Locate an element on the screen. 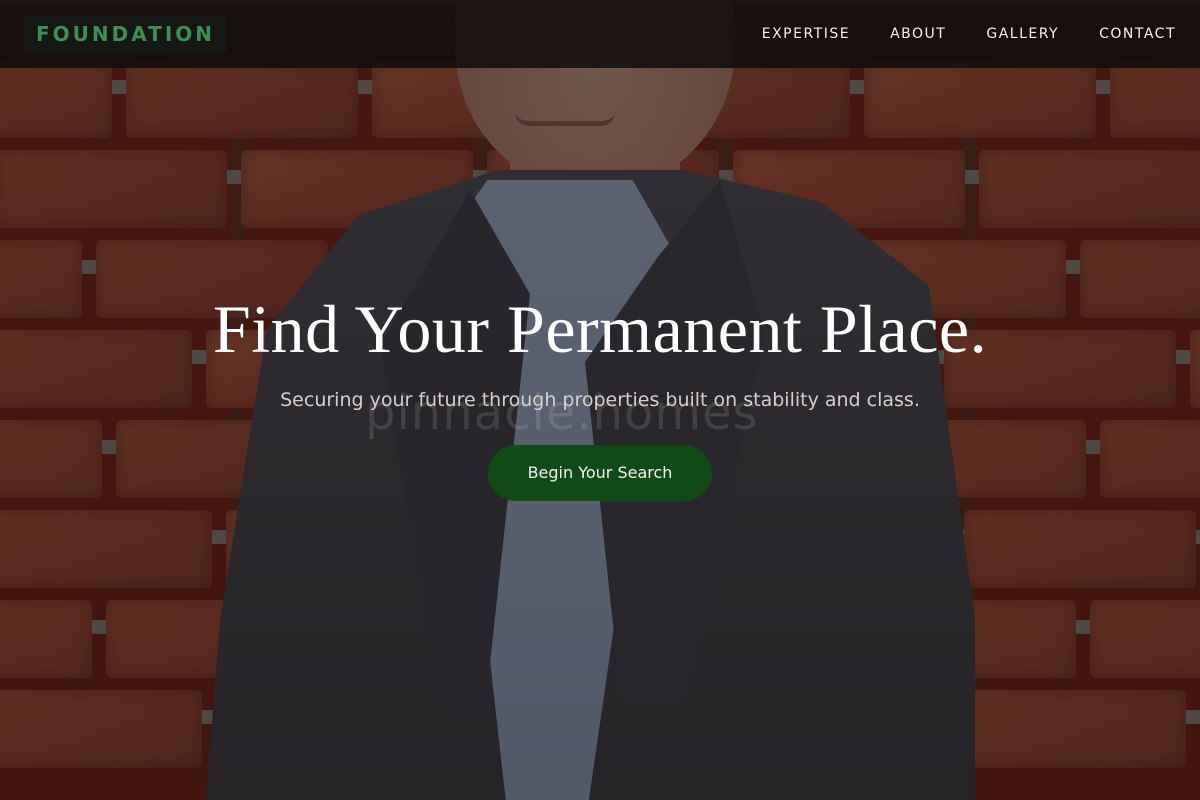 The width and height of the screenshot is (1200, 800). site-logo: FOUNDATION is located at coordinates (125, 34).